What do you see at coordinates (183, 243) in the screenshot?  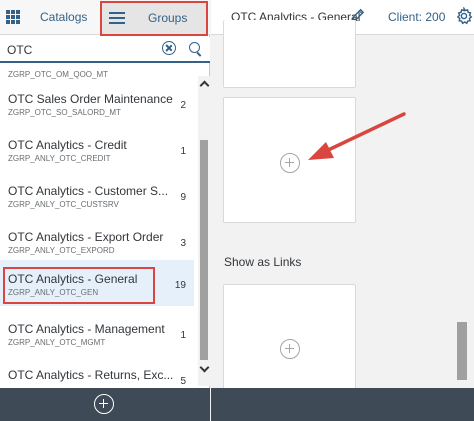 I see `list-item-count: 3` at bounding box center [183, 243].